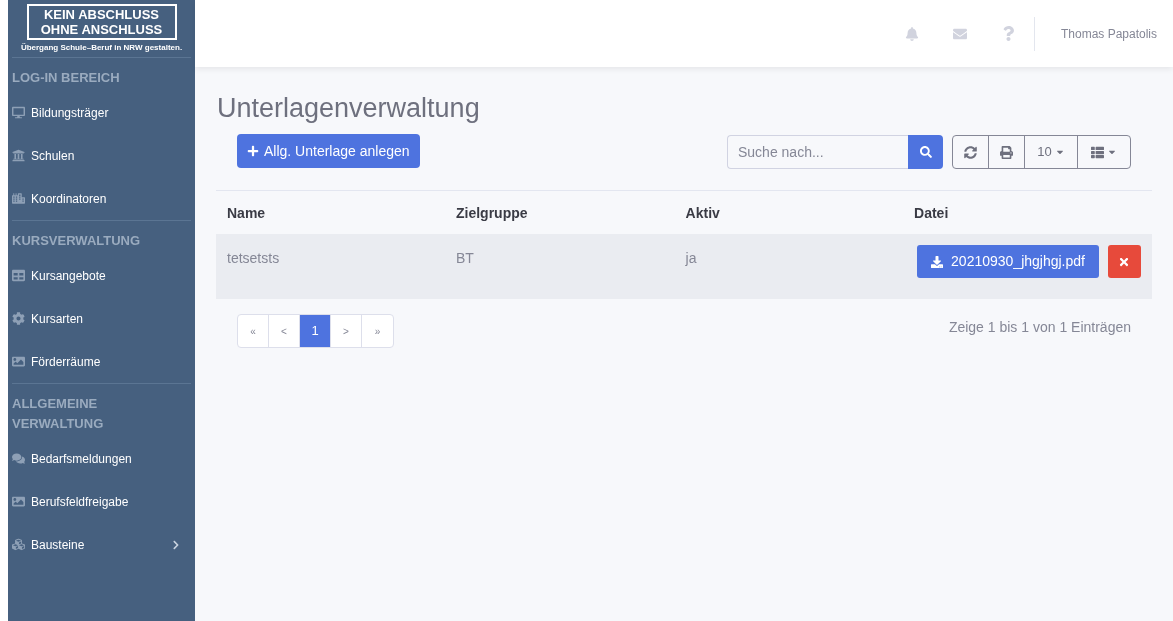 The height and width of the screenshot is (621, 1173). I want to click on table-icon, so click(18, 275).